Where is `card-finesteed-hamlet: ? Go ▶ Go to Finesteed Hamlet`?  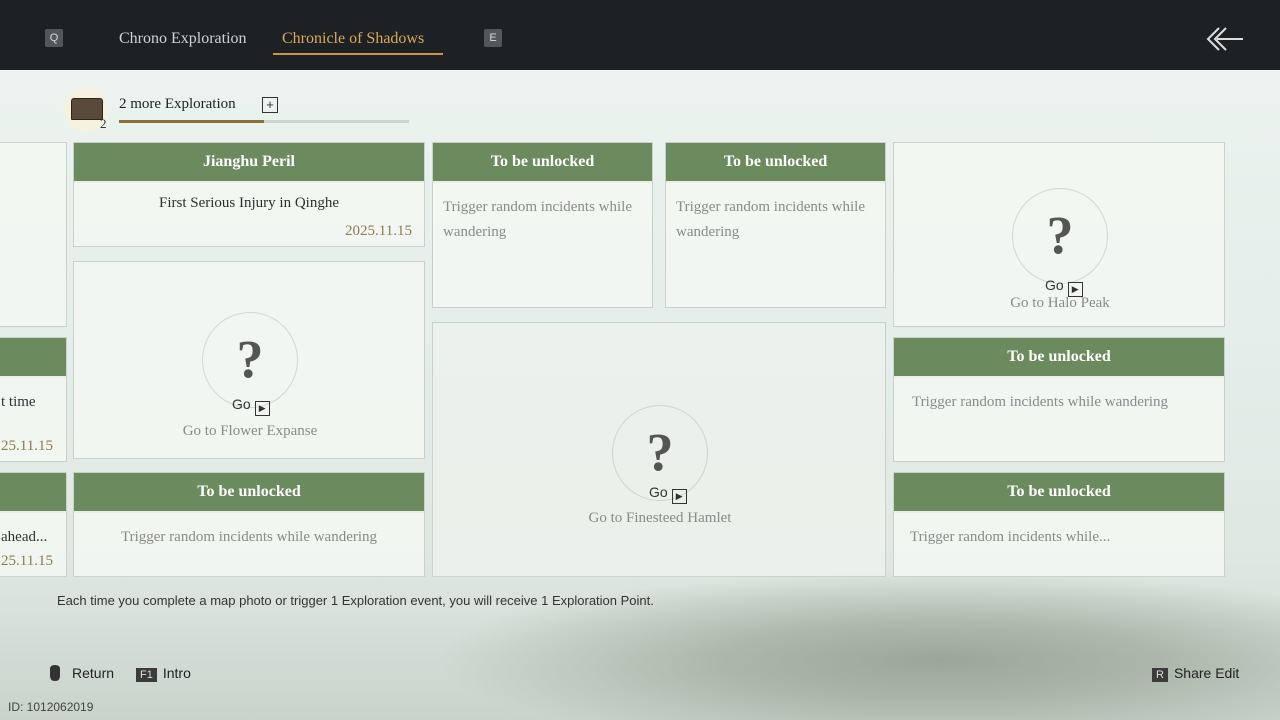
card-finesteed-hamlet: ? Go ▶ Go to Finesteed Hamlet is located at coordinates (659, 449).